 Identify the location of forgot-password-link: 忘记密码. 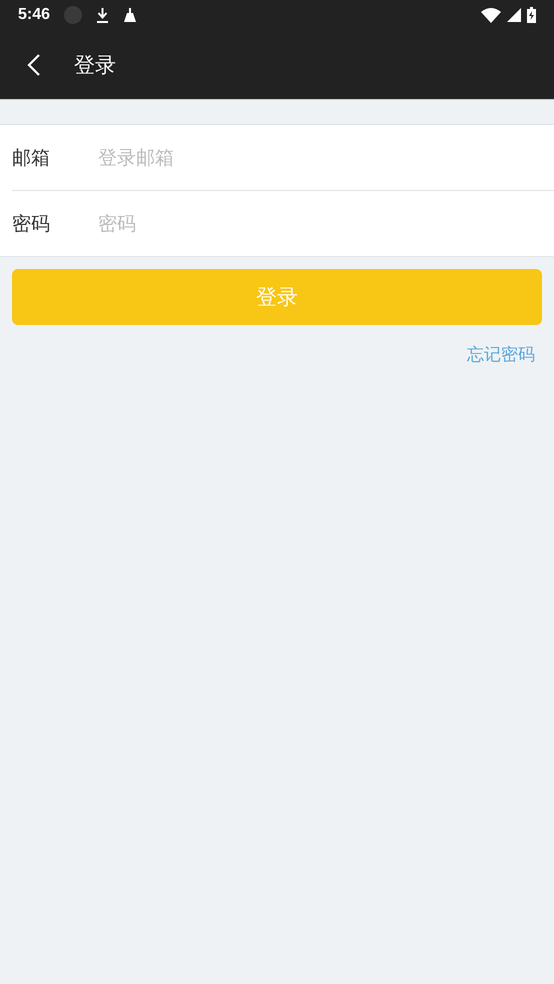
(501, 354).